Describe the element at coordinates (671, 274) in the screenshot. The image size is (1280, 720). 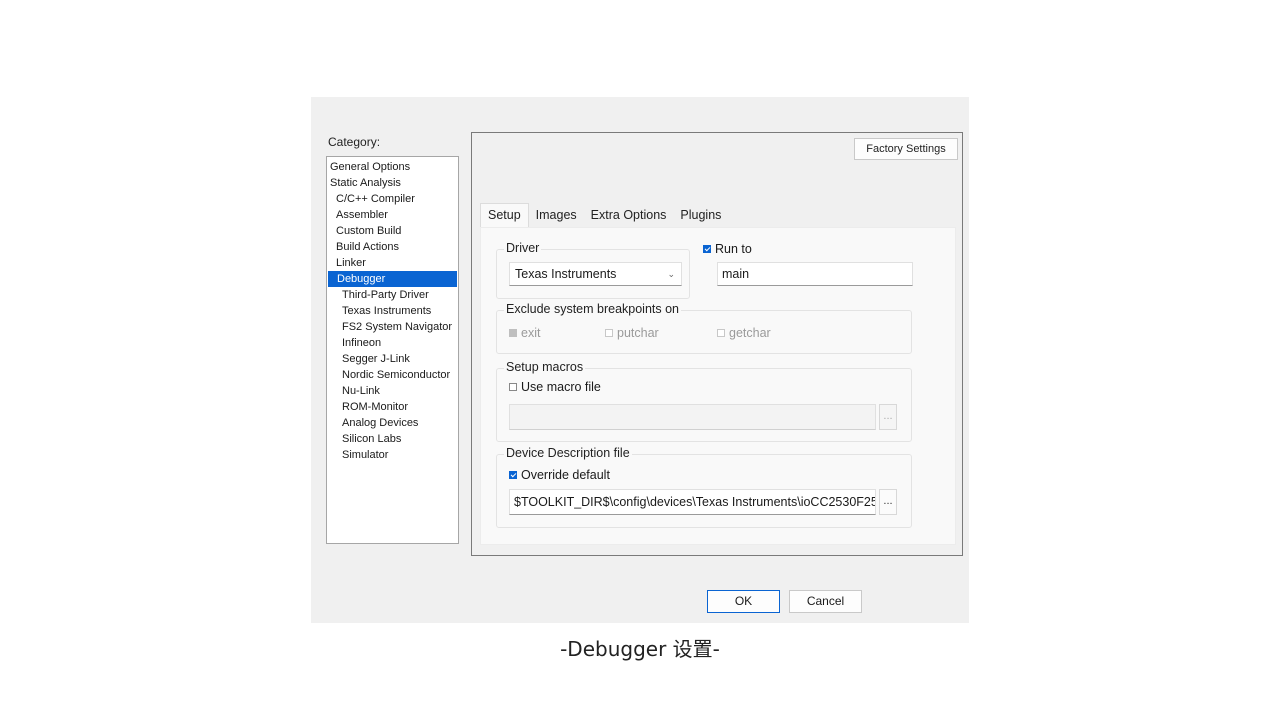
I see `chevron-down-icon: ⌄` at that location.